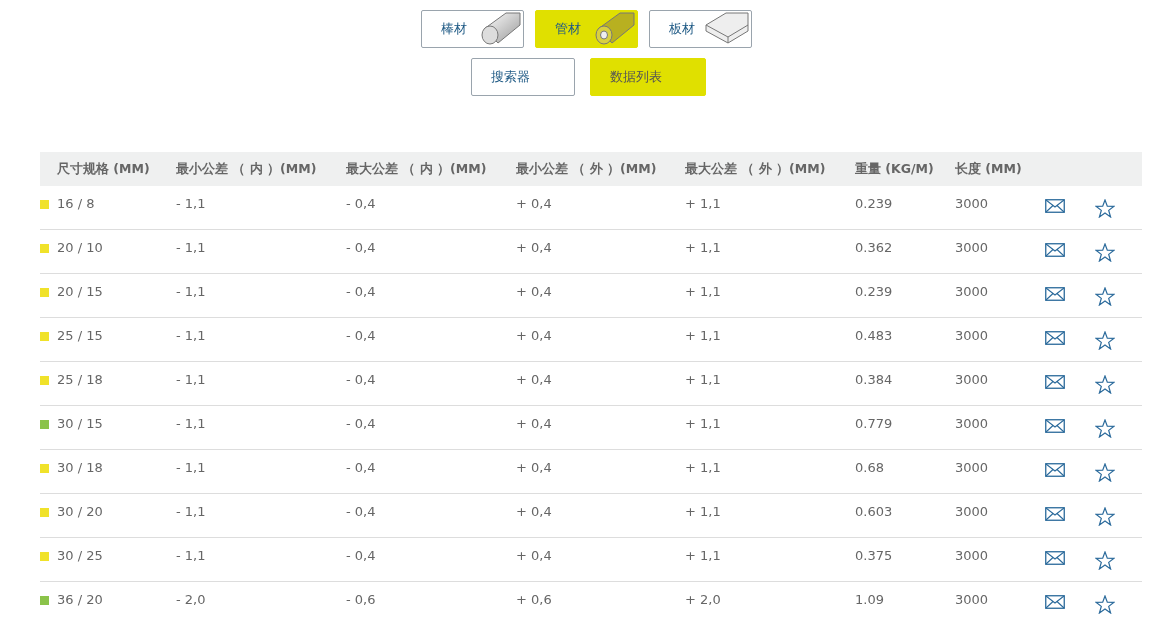 The width and height of the screenshot is (1162, 625). What do you see at coordinates (80, 599) in the screenshot?
I see `table-cell-text: 36 / 20` at bounding box center [80, 599].